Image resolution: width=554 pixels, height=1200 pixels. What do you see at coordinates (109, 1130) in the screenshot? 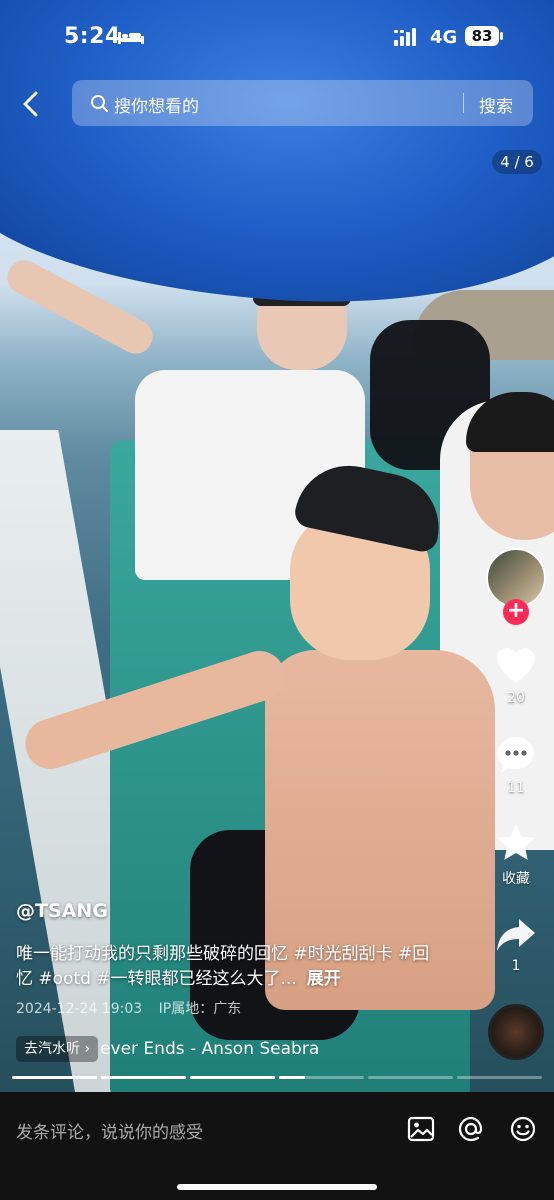
I see `comment-input: 发条评论，说说你的感受` at bounding box center [109, 1130].